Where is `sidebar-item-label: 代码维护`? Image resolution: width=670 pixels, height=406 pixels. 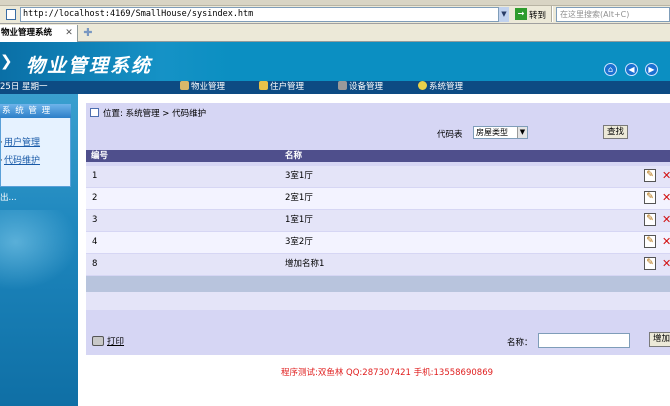
sidebar-item-label: 代码维护 is located at coordinates (22, 161).